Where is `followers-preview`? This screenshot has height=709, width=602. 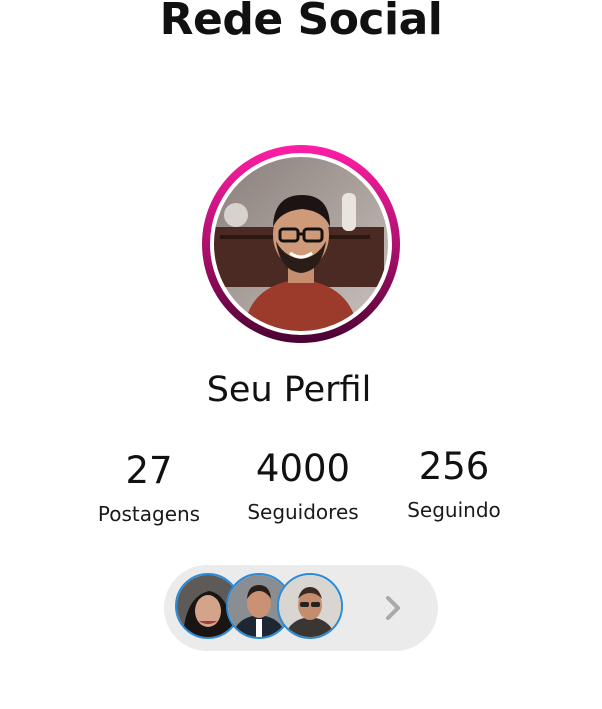 followers-preview is located at coordinates (301, 608).